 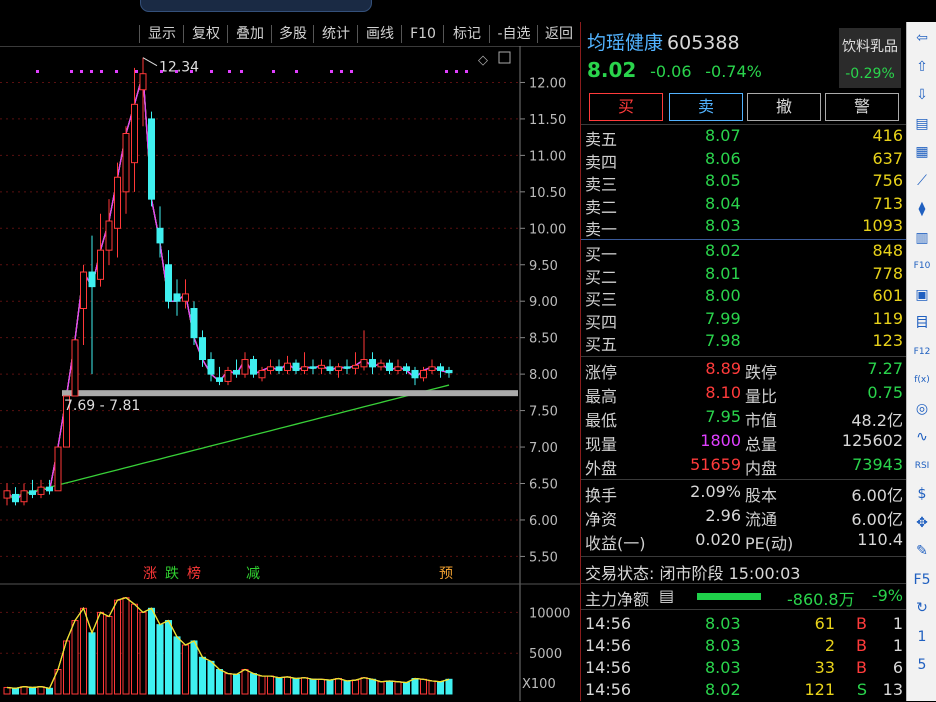 I want to click on event-marker: 预, so click(x=446, y=574).